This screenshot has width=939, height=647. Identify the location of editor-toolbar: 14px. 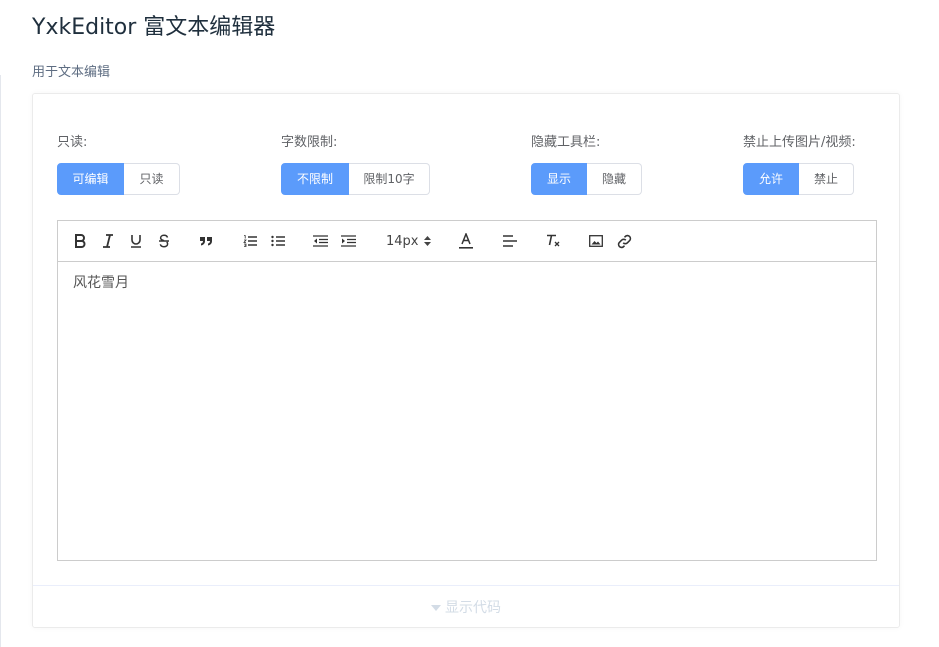
(467, 241).